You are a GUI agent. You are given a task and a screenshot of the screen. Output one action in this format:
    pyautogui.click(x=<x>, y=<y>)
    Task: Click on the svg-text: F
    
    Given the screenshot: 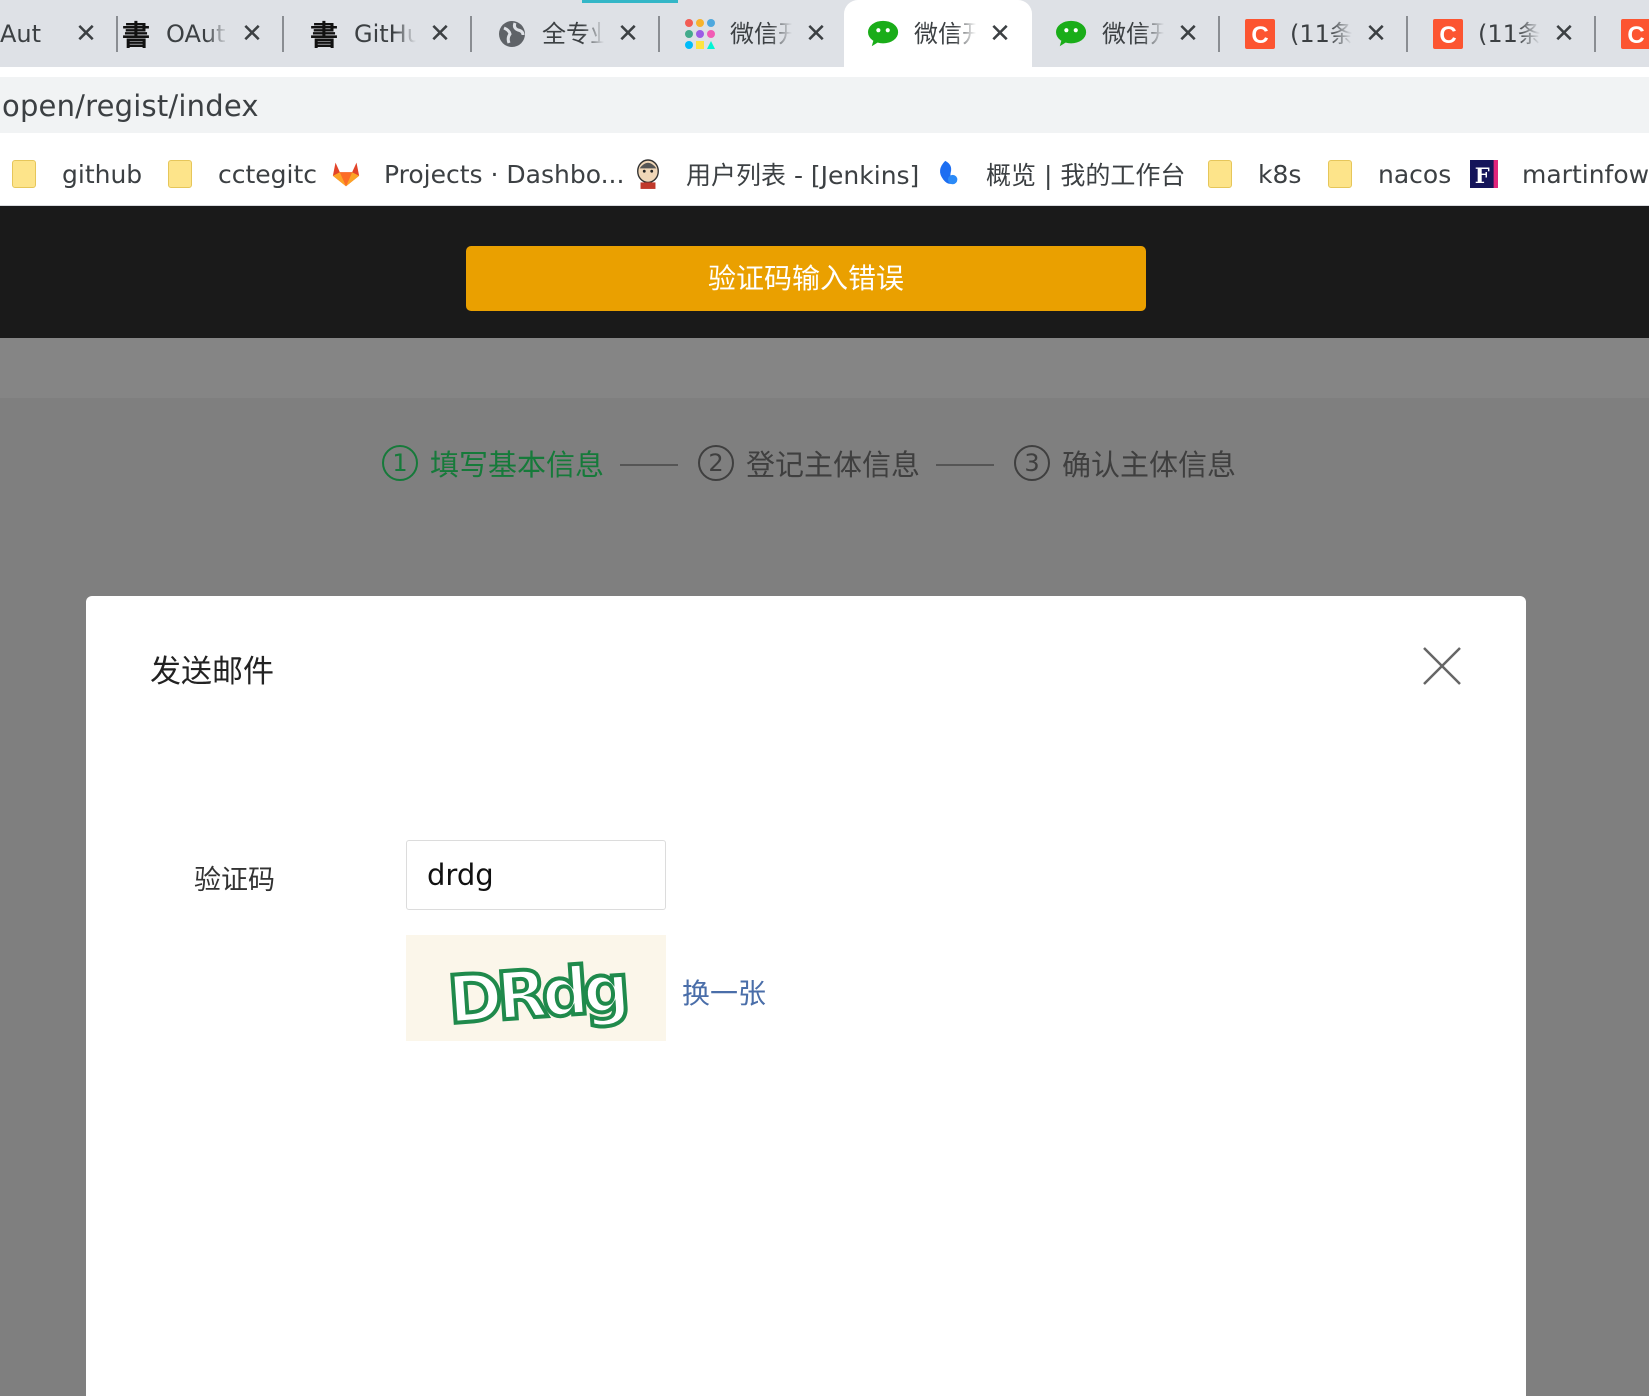 What is the action you would take?
    pyautogui.click(x=1482, y=175)
    